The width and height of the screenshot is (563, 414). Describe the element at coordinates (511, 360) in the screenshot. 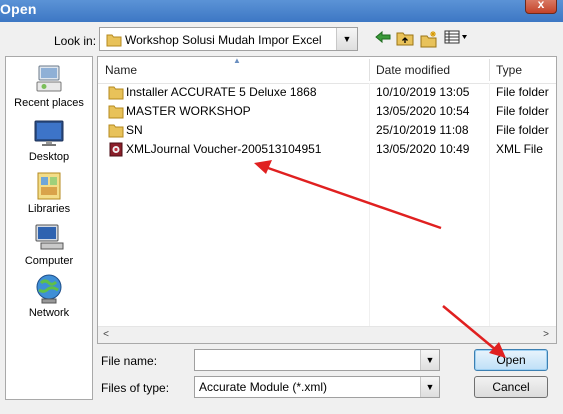

I see `open-button: Open` at that location.